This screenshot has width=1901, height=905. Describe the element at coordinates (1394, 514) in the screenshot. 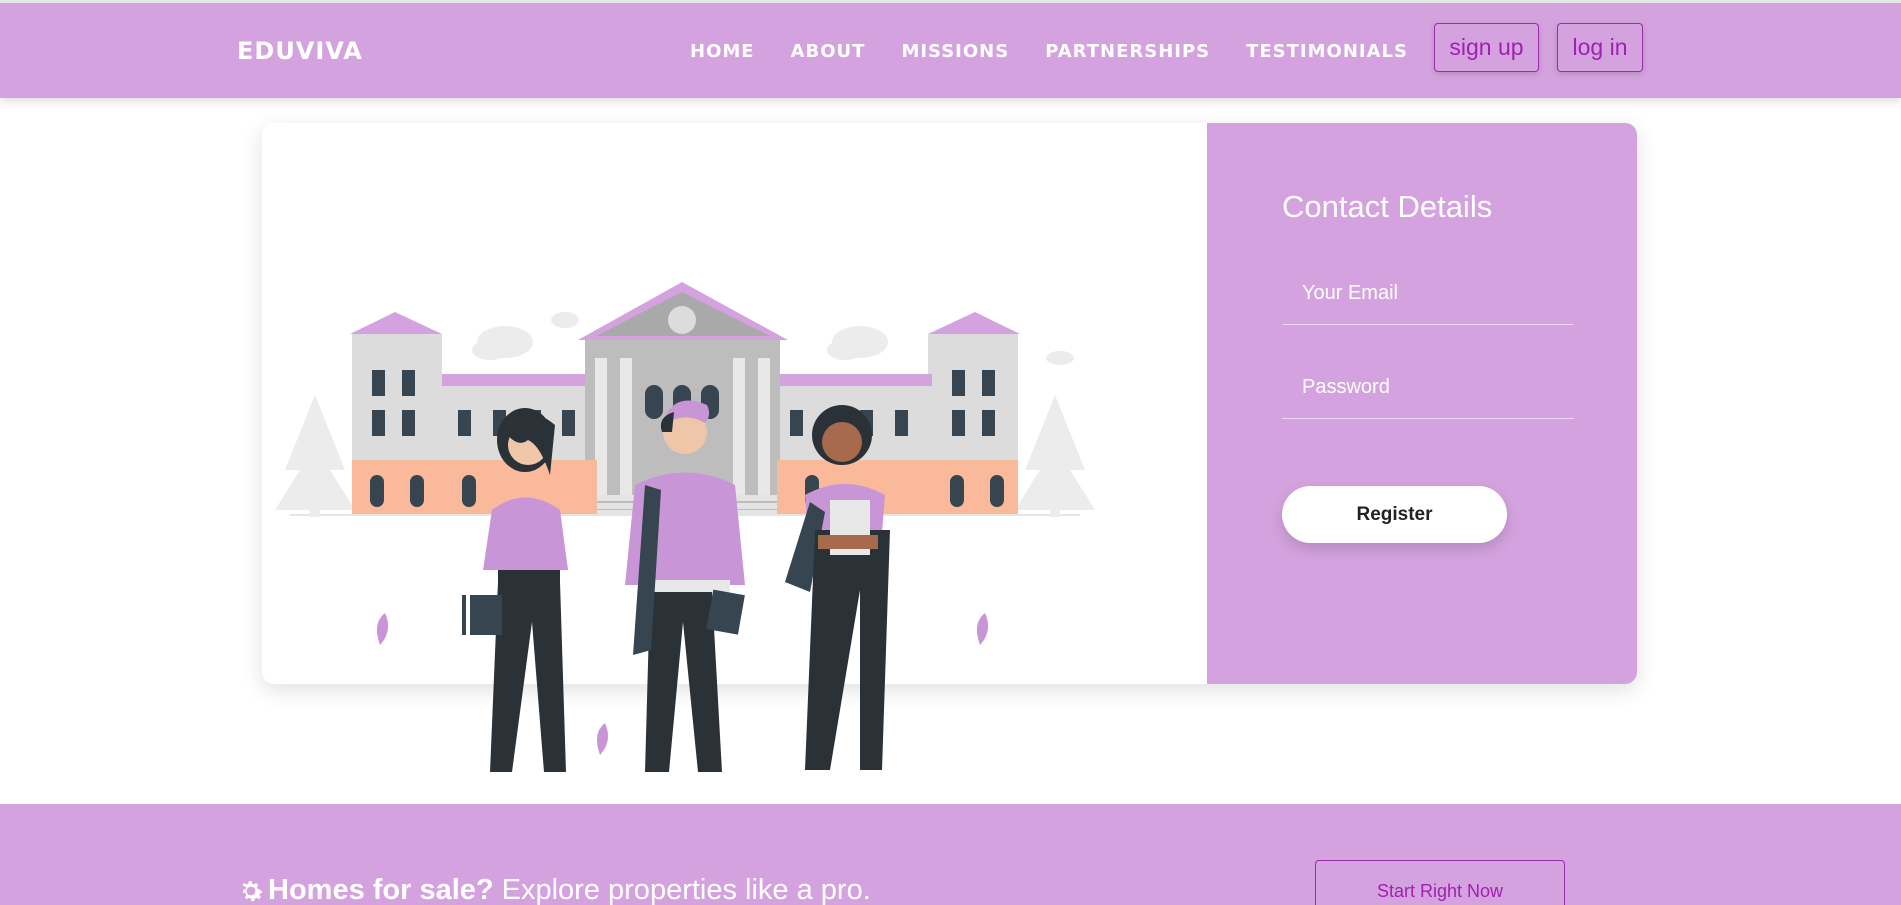

I see `register-button: Register` at that location.